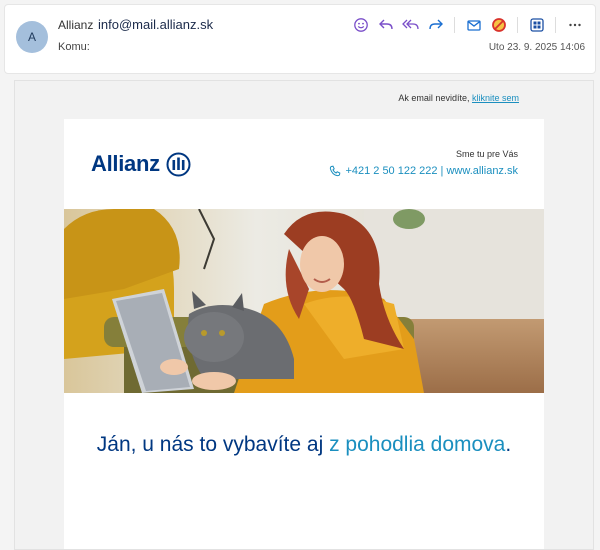  What do you see at coordinates (178, 164) in the screenshot?
I see `allianz-eagle-icon` at bounding box center [178, 164].